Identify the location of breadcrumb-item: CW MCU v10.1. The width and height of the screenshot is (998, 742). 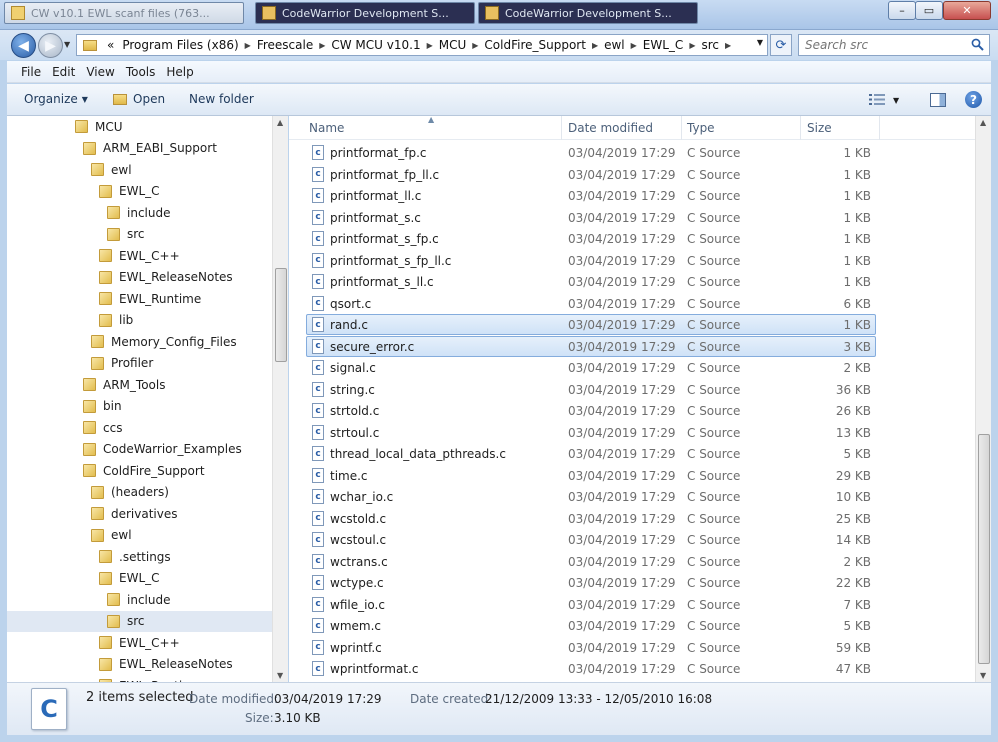
(375, 45).